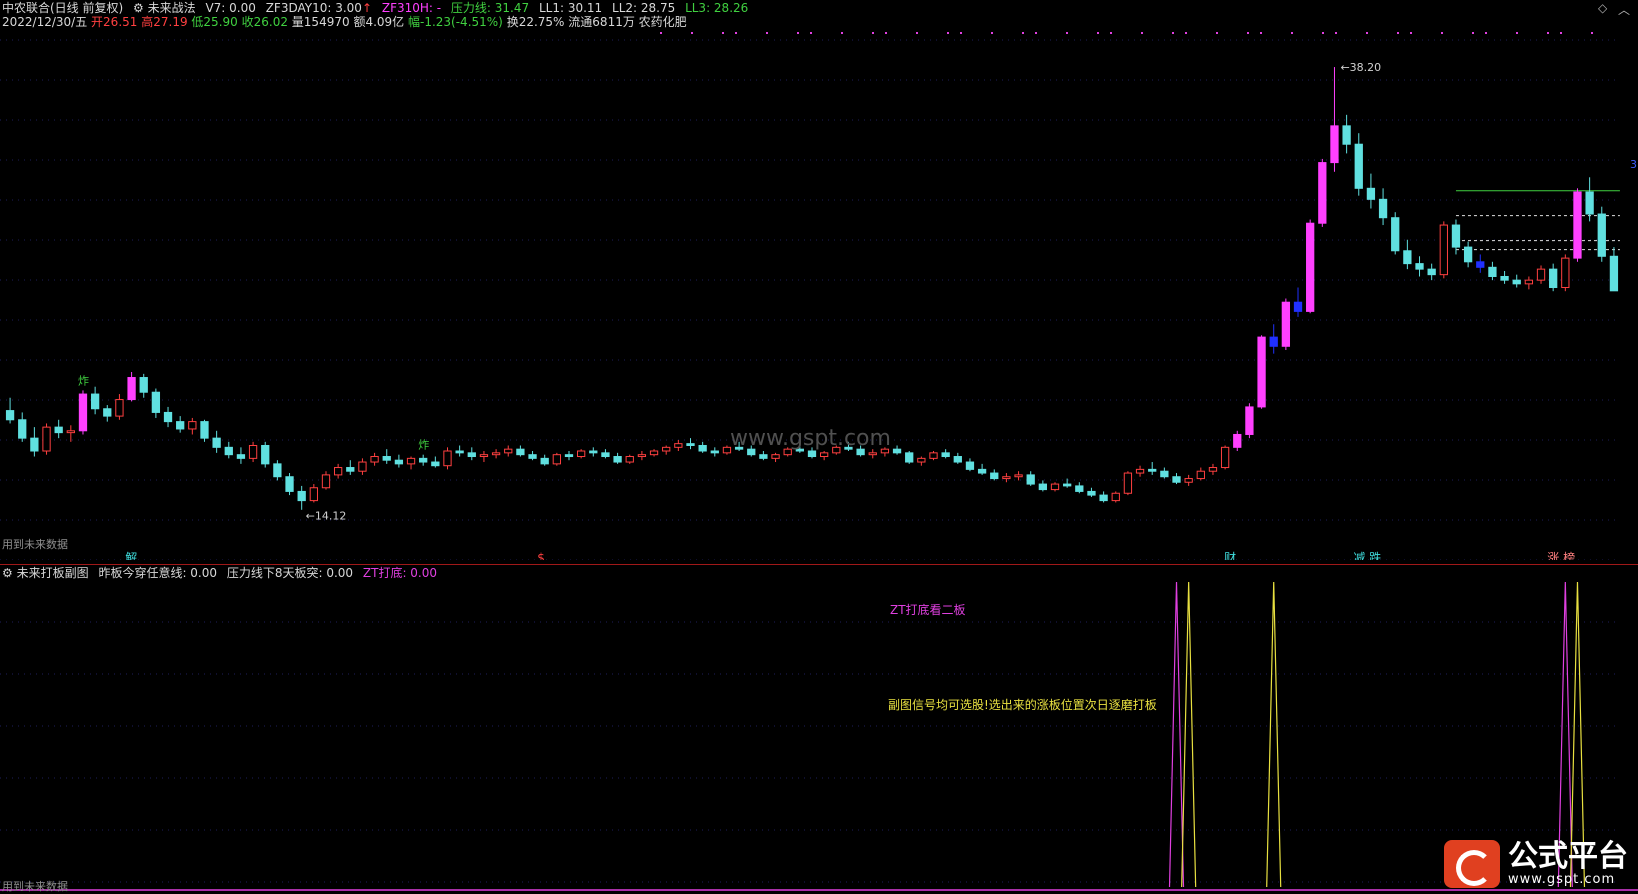 This screenshot has height=894, width=1638. I want to click on future-data-note-main: 用到未来数据, so click(35, 544).